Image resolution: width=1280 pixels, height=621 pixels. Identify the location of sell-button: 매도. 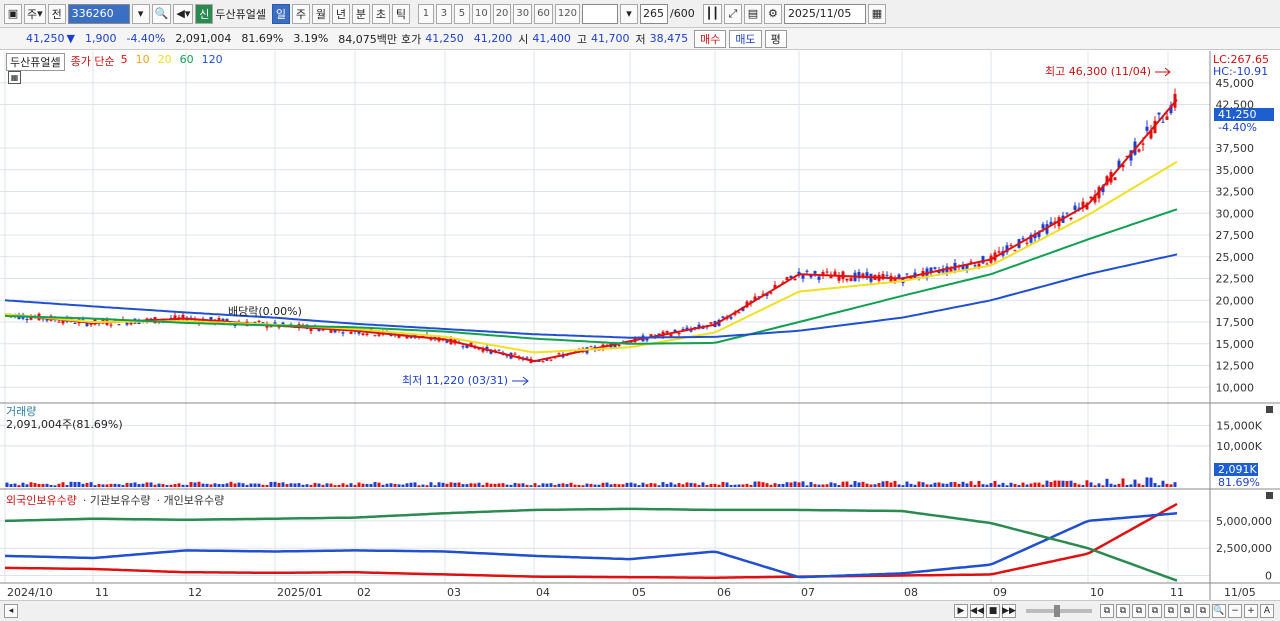
(745, 38).